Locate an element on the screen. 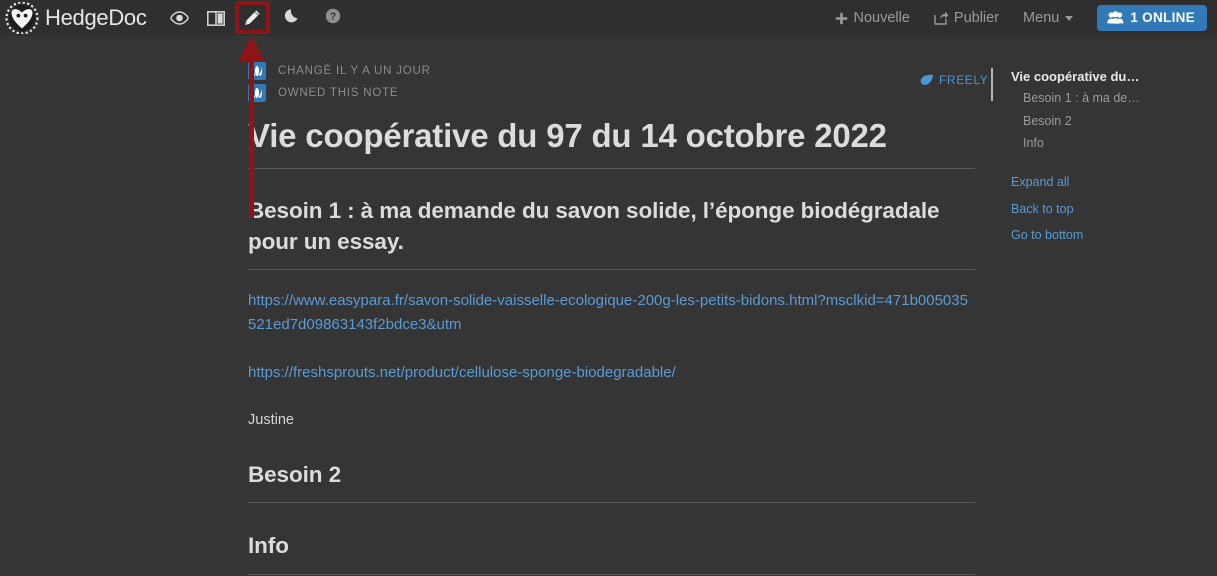 Image resolution: width=1217 pixels, height=576 pixels. moon-icon is located at coordinates (292, 18).